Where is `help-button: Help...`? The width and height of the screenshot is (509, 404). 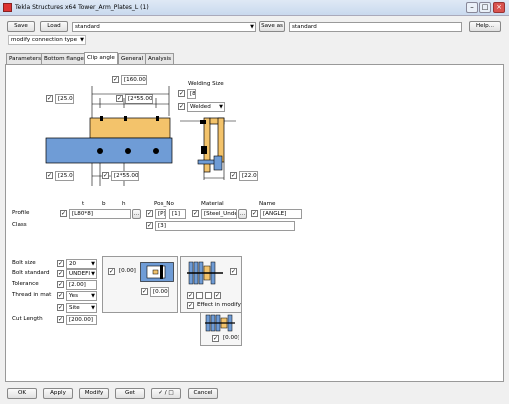 help-button: Help... is located at coordinates (485, 26).